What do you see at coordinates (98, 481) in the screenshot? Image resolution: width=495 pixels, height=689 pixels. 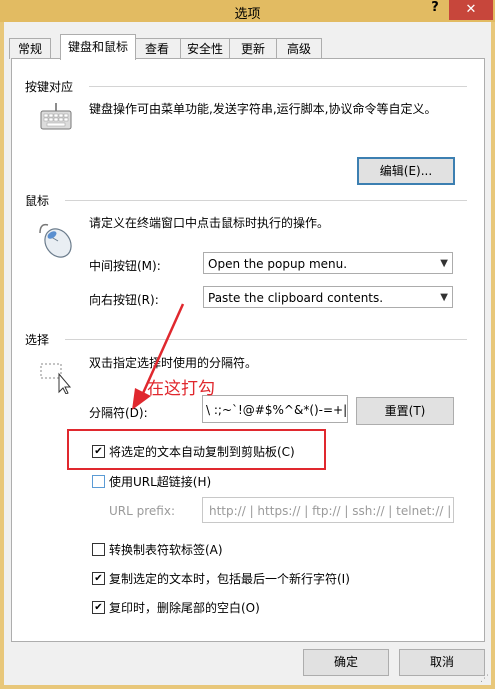 I see `use-url-hyperlink-checkbox` at bounding box center [98, 481].